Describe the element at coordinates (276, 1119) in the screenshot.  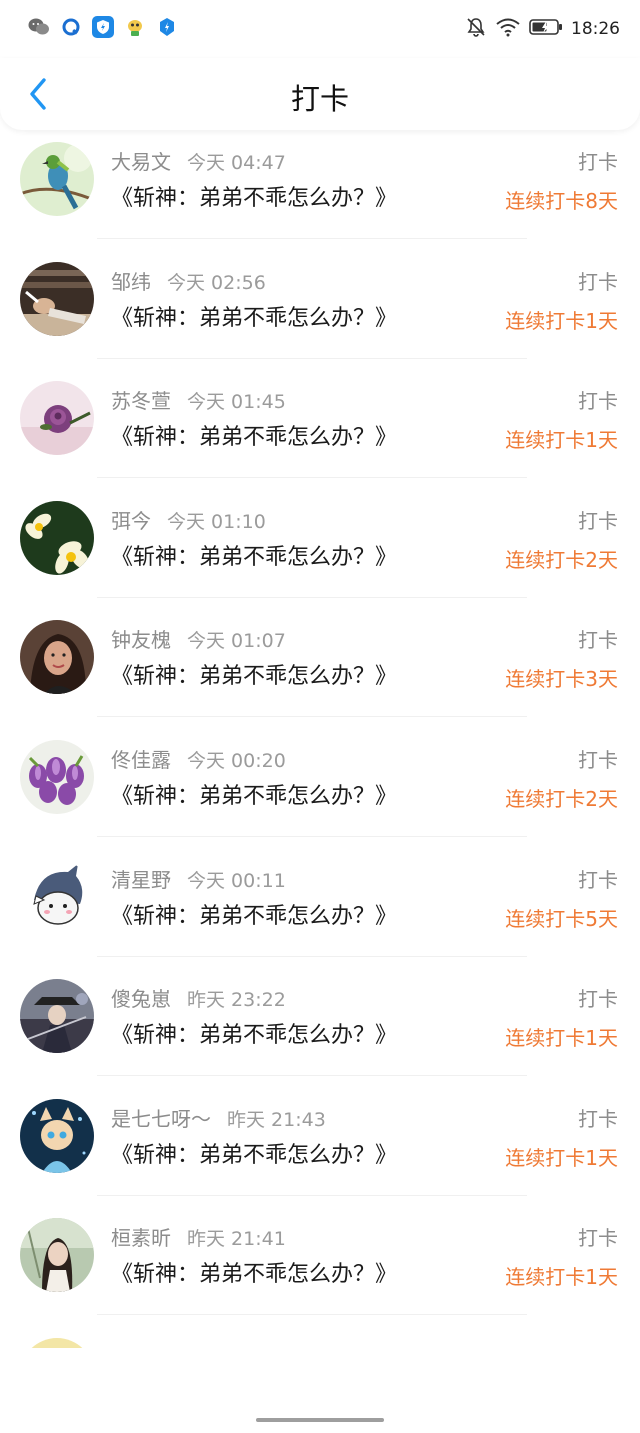
I see `record-time: 昨天 21:43` at that location.